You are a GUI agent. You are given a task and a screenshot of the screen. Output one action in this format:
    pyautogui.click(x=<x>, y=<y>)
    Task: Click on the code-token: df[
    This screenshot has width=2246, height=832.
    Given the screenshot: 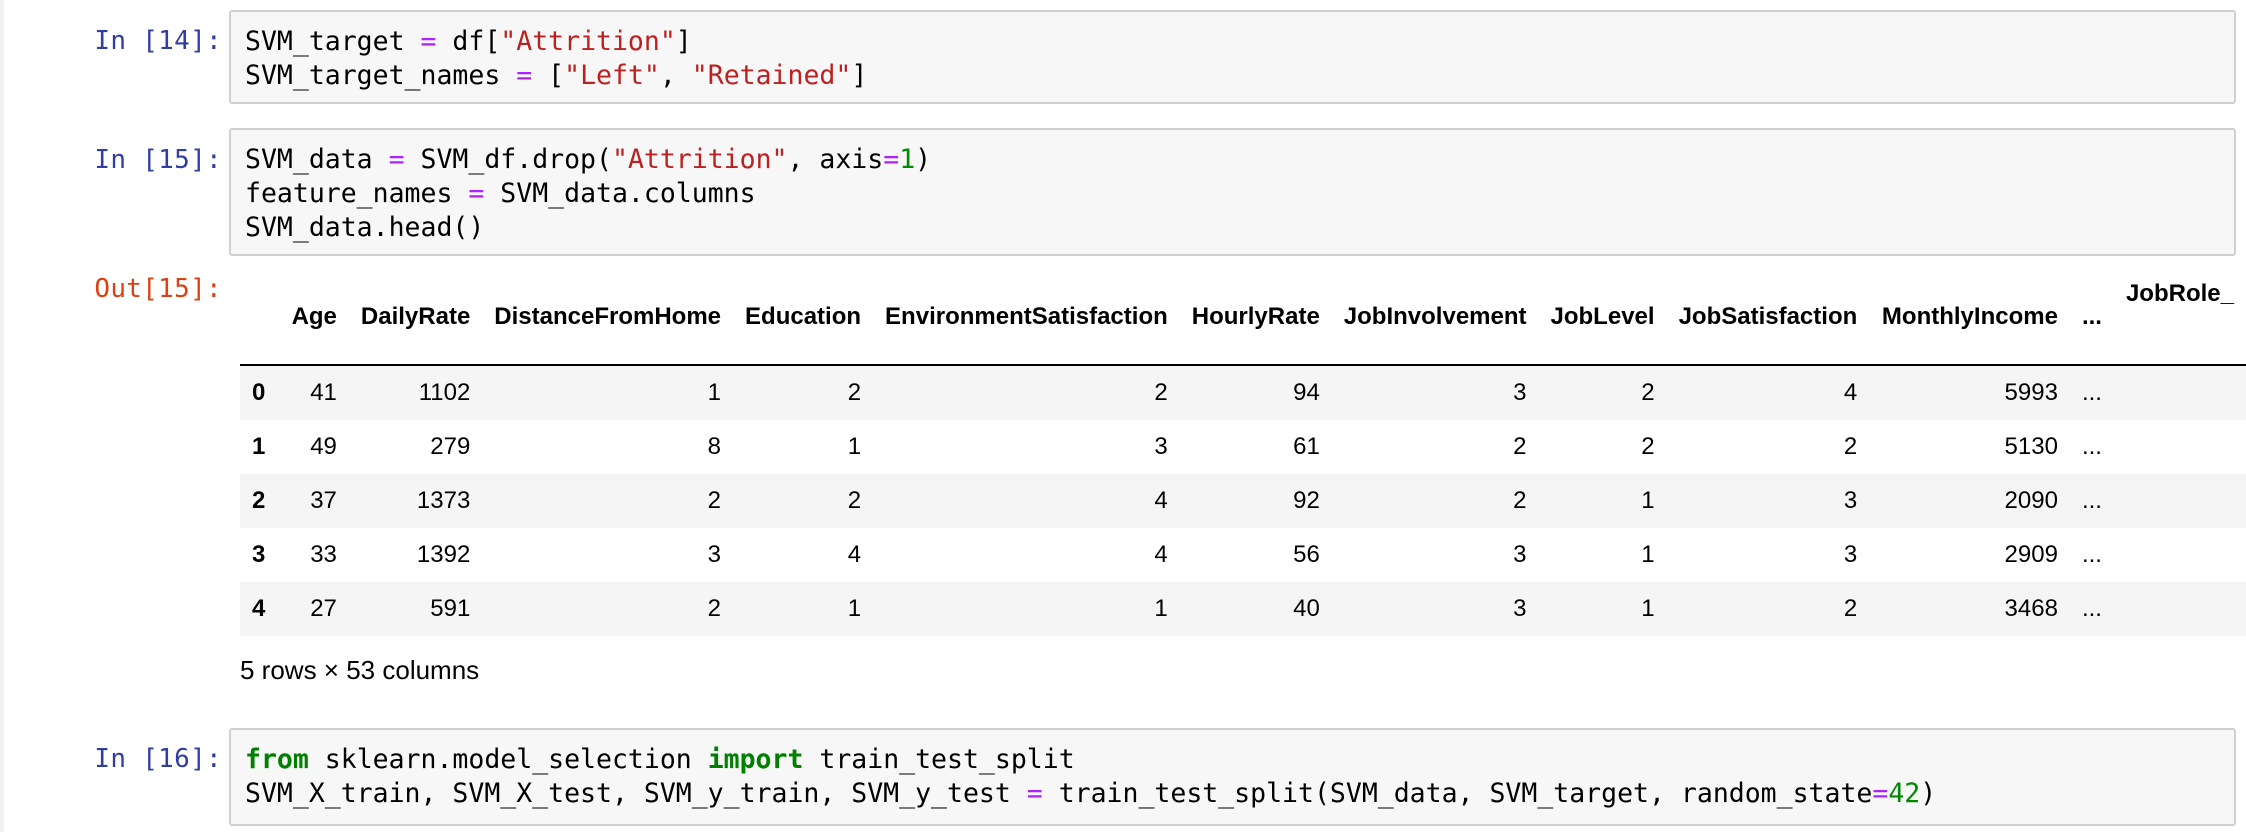 What is the action you would take?
    pyautogui.click(x=468, y=41)
    